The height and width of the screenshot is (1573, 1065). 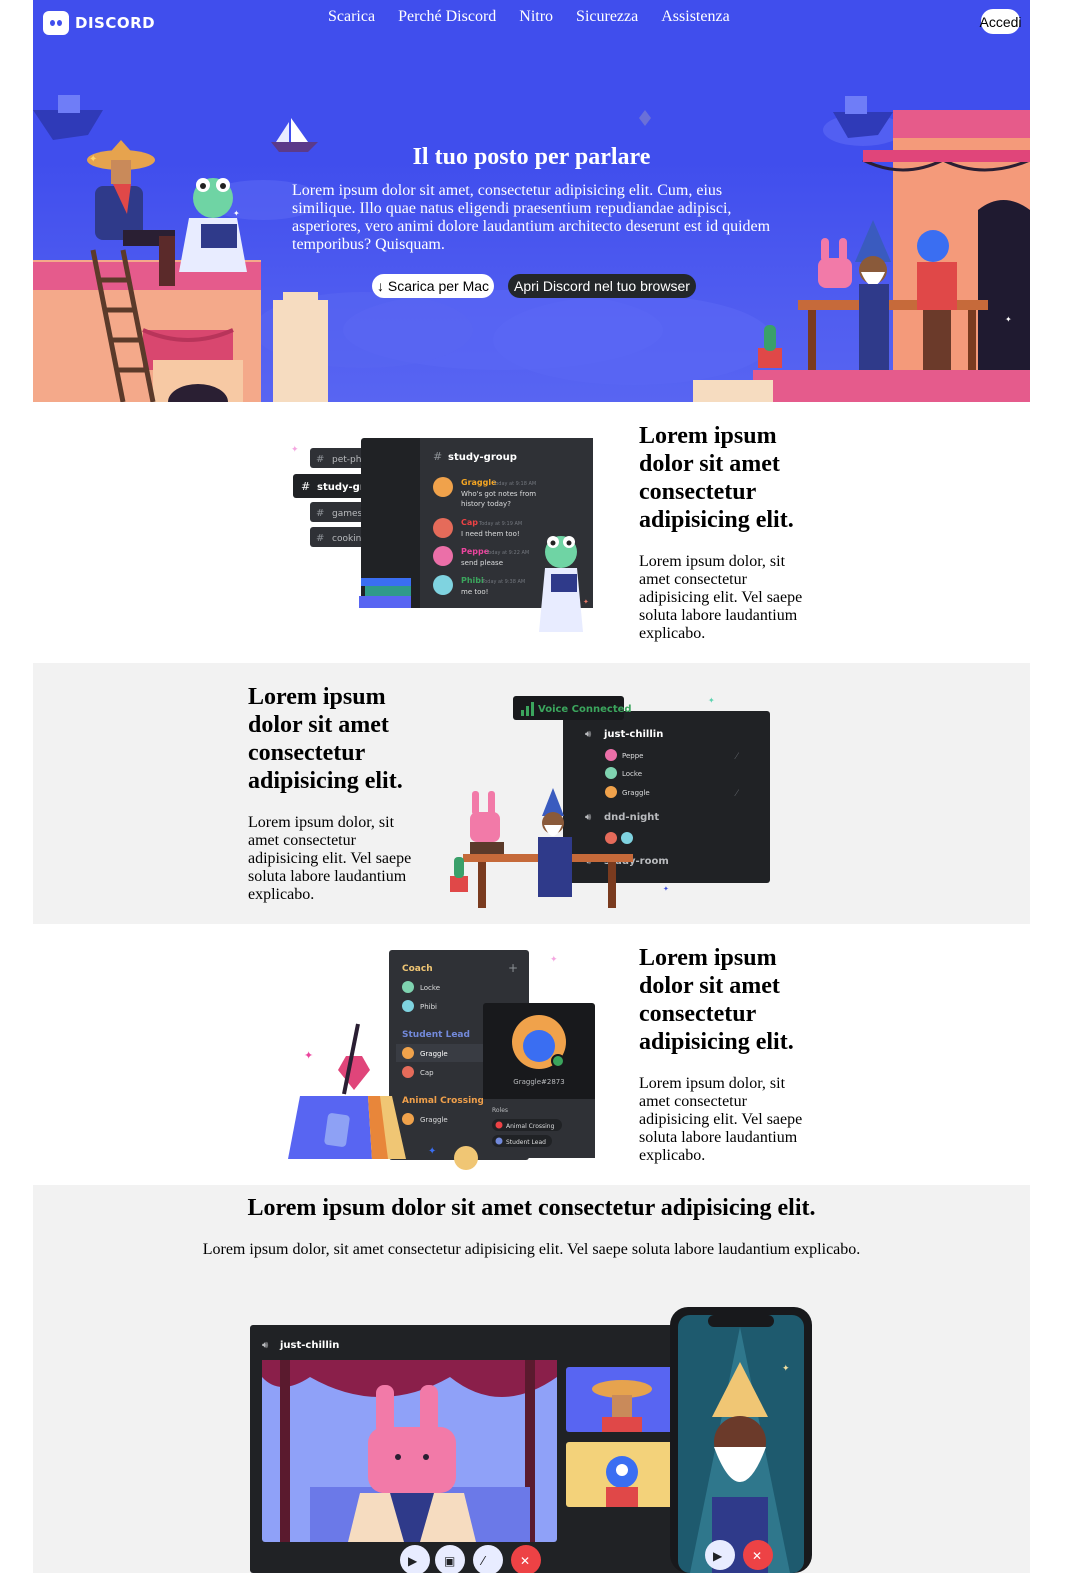 I want to click on nav-link-nitro: Nitro, so click(x=536, y=17).